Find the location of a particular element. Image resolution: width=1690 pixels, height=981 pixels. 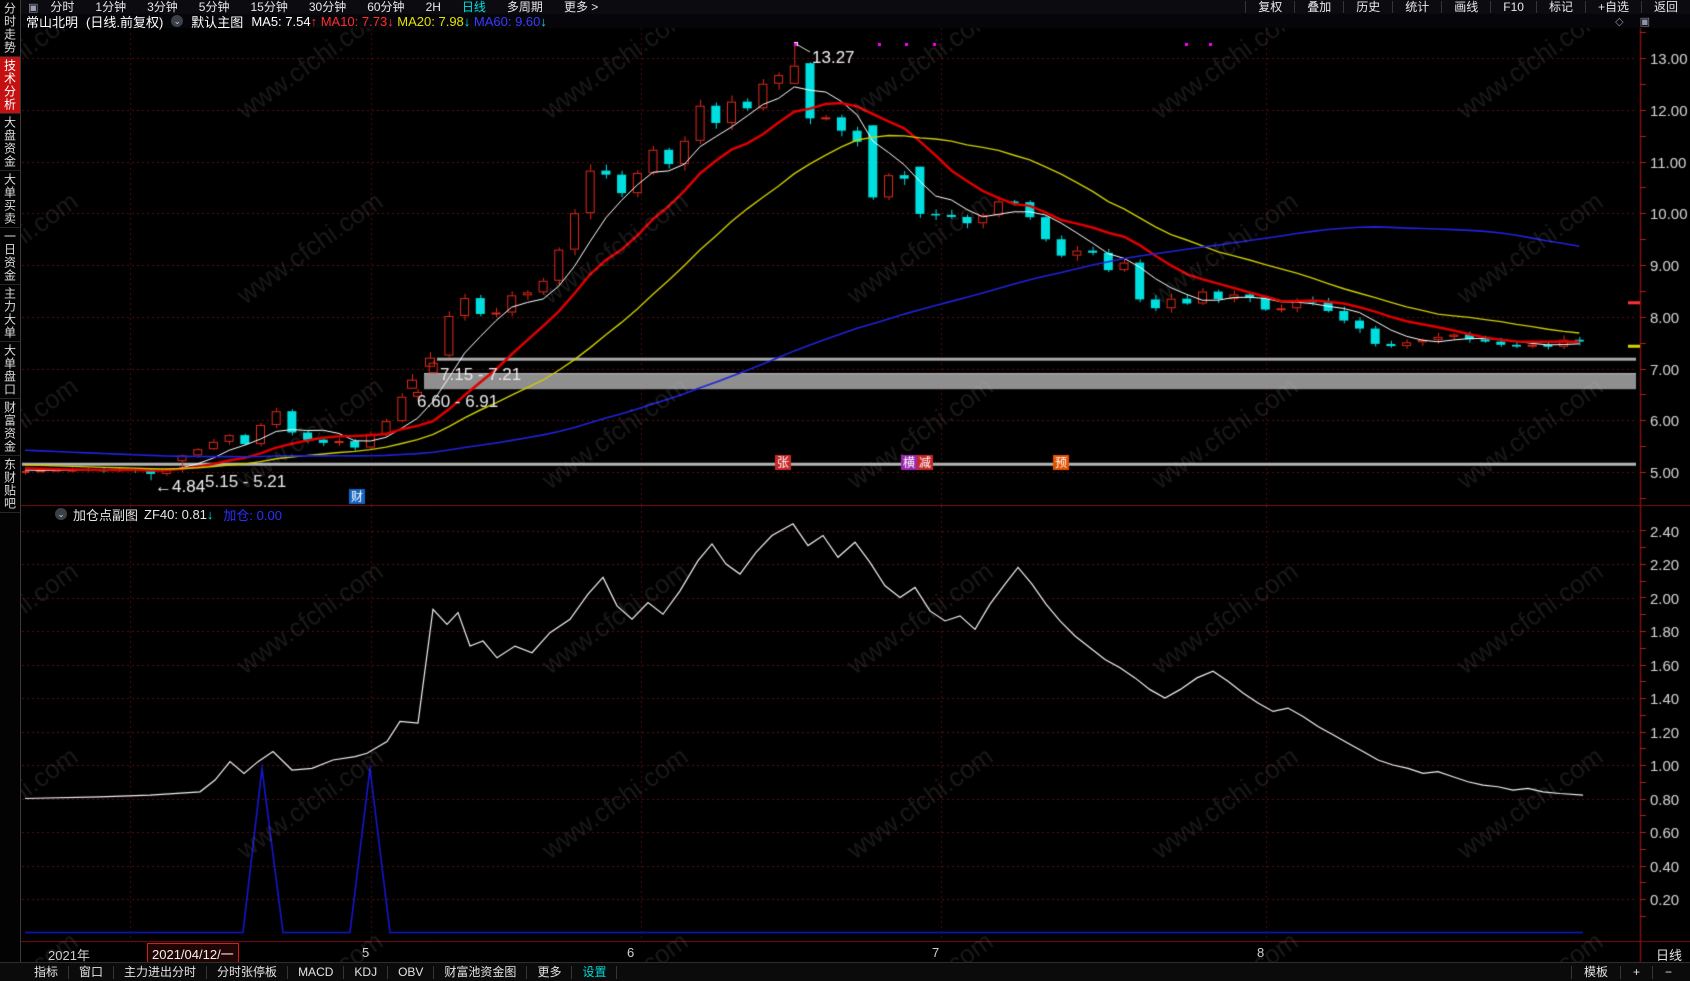

status-menu-item: 指标 is located at coordinates (47, 972).